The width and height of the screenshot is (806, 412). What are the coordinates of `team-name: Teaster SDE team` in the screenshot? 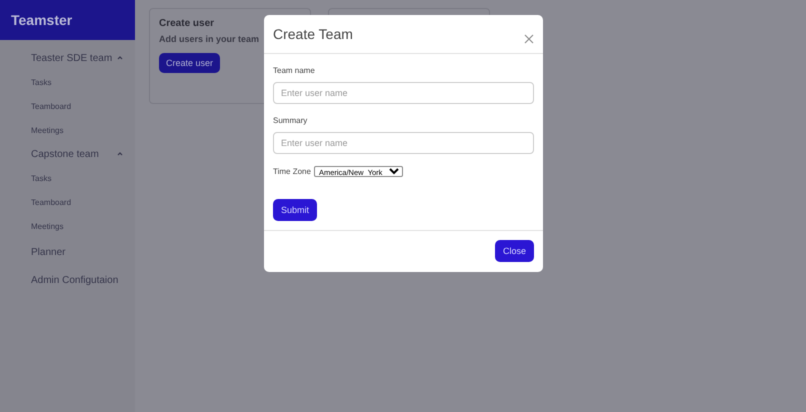 It's located at (71, 58).